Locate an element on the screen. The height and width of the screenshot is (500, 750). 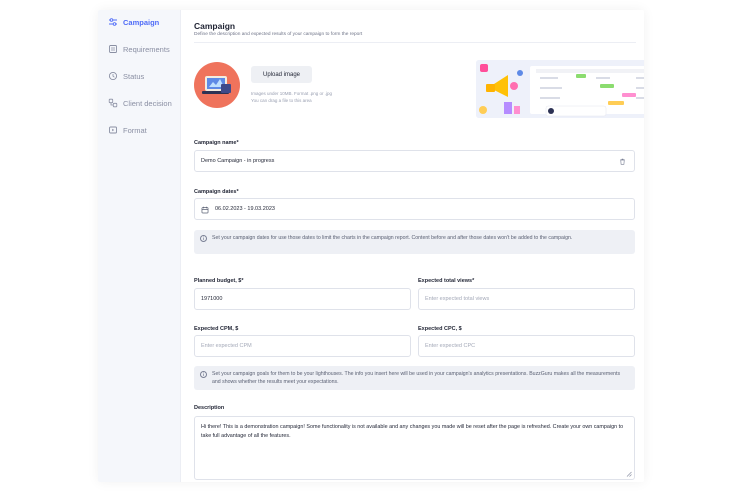
checklist-icon is located at coordinates (113, 49).